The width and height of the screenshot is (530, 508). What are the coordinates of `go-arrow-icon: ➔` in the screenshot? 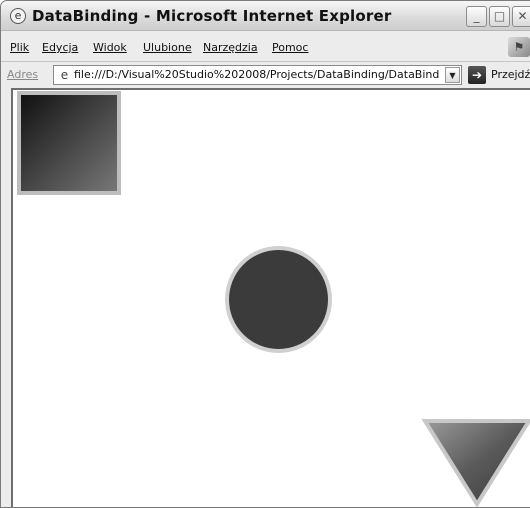 It's located at (477, 75).